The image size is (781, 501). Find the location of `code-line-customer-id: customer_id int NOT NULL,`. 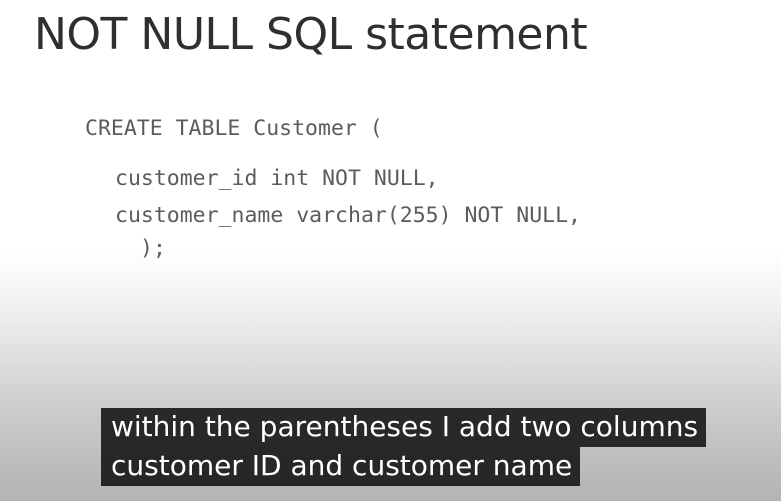

code-line-customer-id: customer_id int NOT NULL, is located at coordinates (277, 178).